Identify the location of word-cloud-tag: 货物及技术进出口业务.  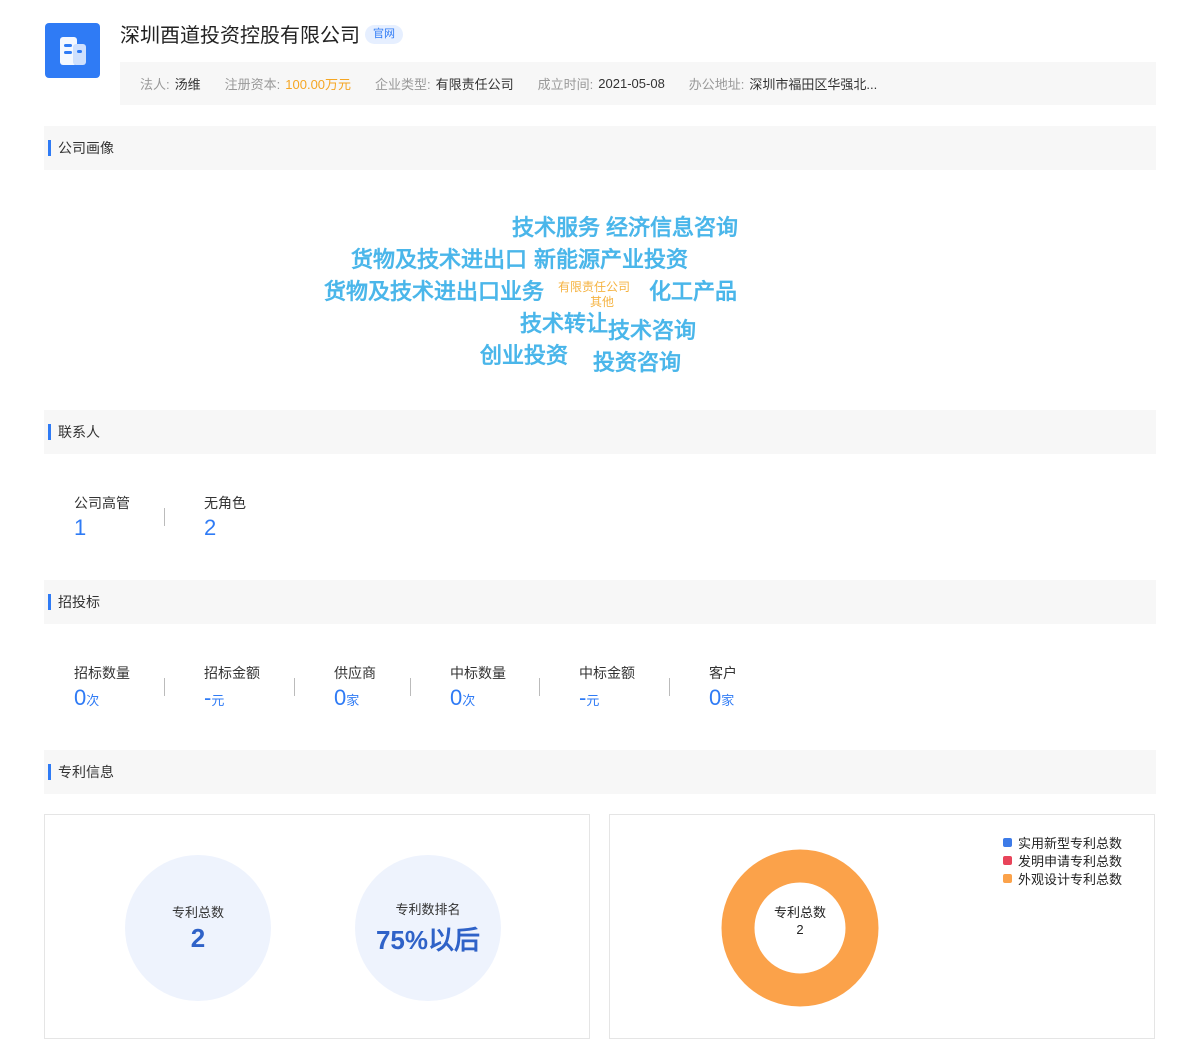
(434, 292).